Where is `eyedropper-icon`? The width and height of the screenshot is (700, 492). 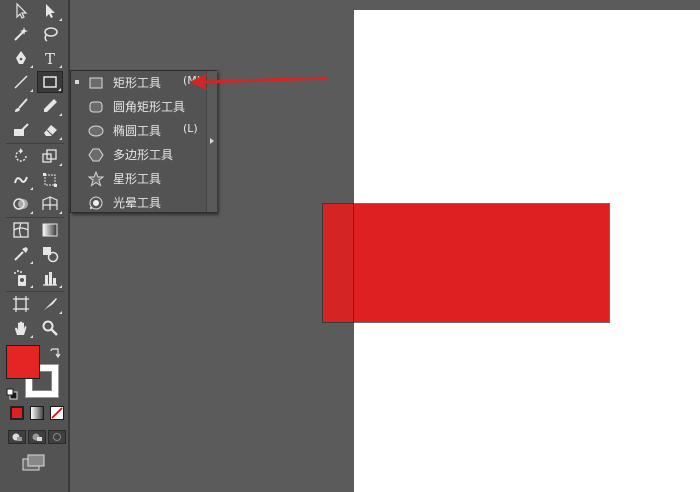
eyedropper-icon is located at coordinates (21, 254).